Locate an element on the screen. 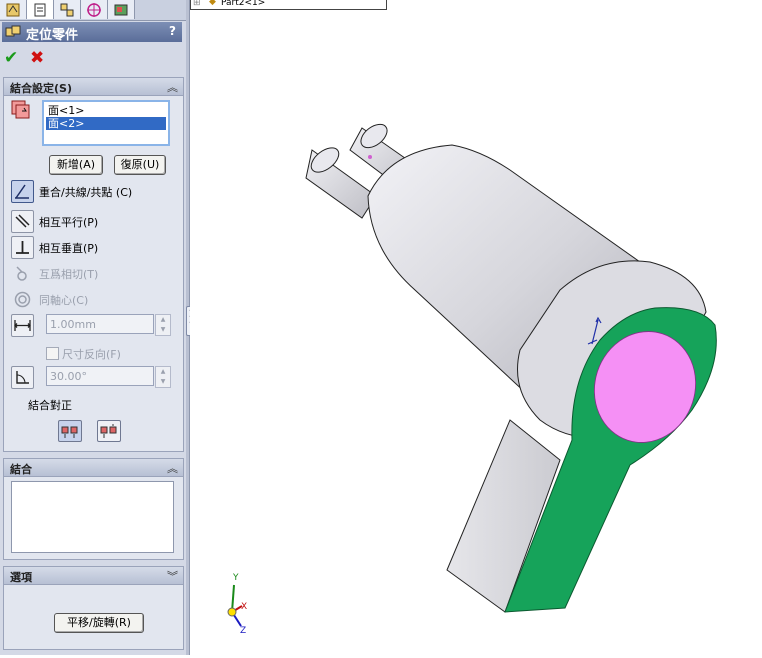 The image size is (762, 658). mates-group: 結合 ︽ is located at coordinates (93, 509).